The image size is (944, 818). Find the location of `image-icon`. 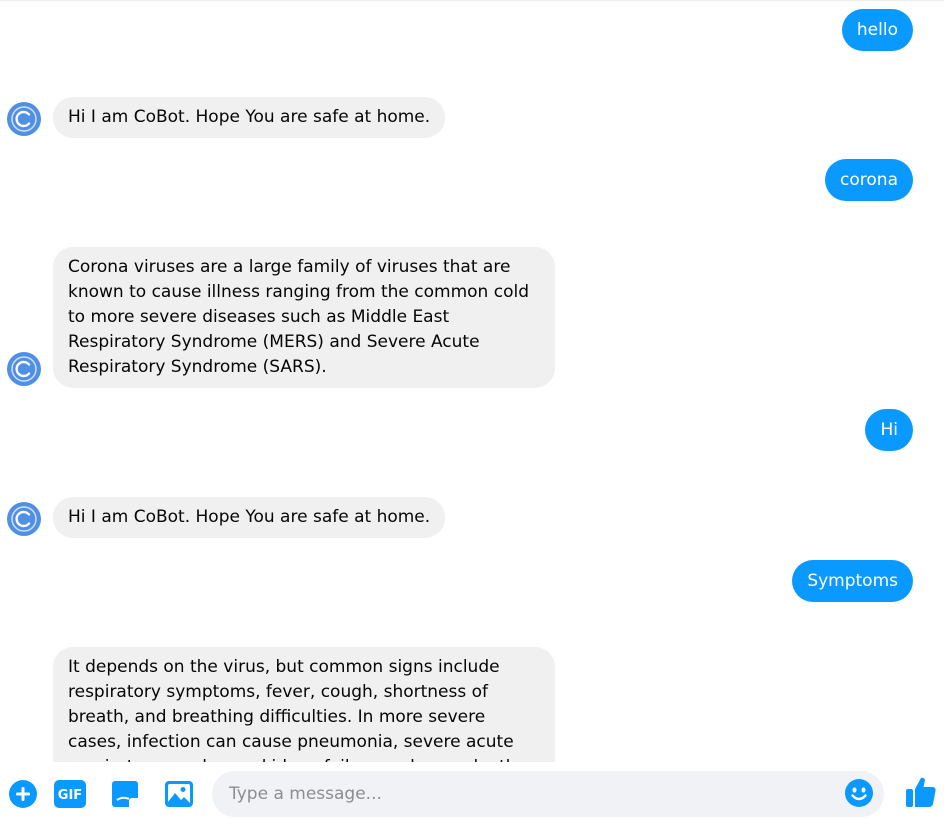

image-icon is located at coordinates (179, 794).